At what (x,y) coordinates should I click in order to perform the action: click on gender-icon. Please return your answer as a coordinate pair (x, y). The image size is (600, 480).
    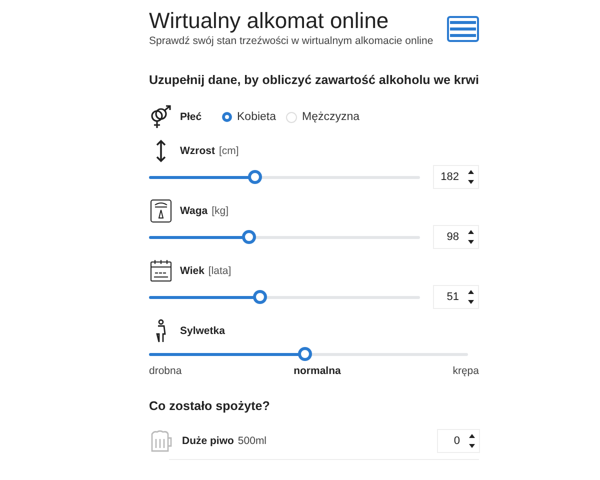
    Looking at the image, I should click on (161, 117).